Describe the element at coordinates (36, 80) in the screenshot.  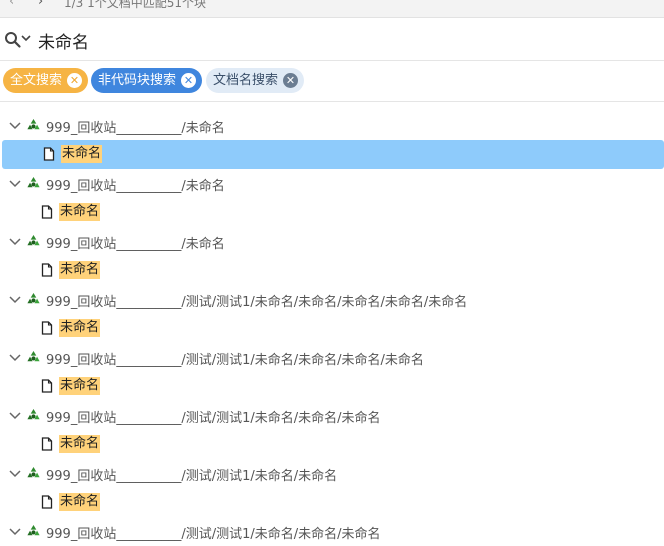
I see `filter-chip-label: 全文搜索` at that location.